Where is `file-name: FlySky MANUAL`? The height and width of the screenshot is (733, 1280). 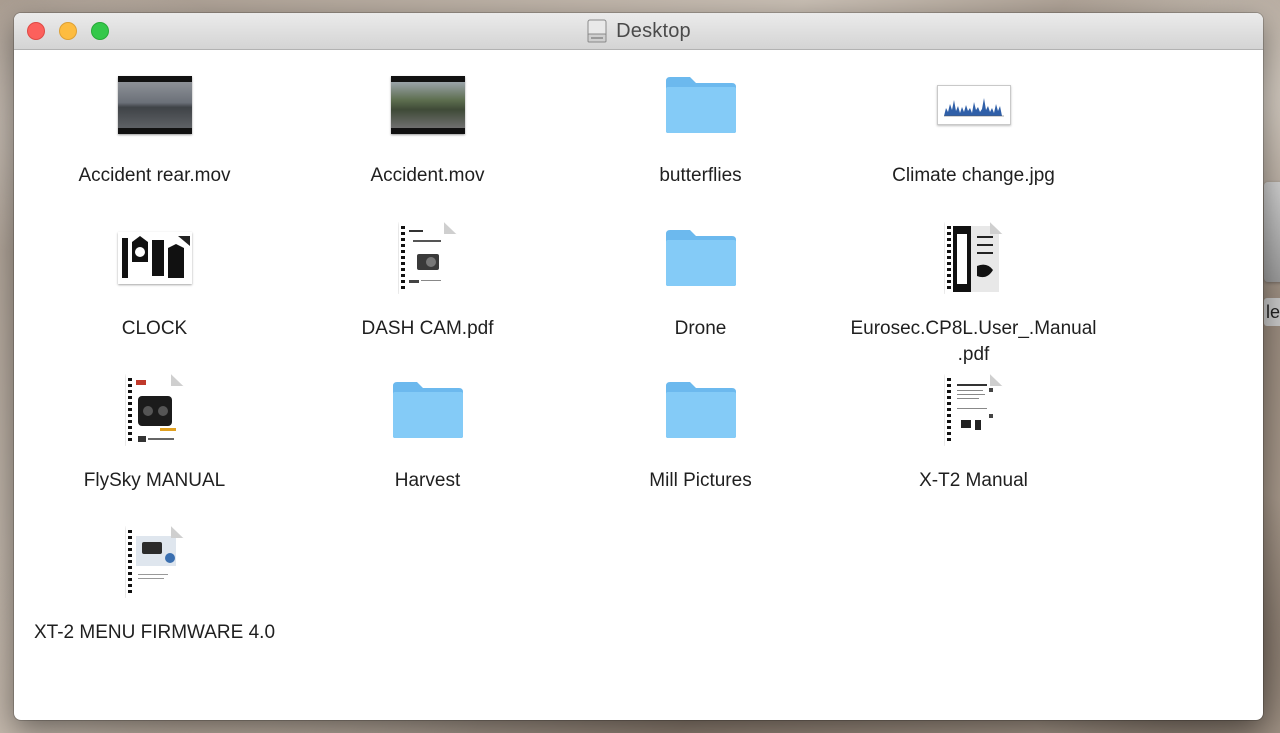
file-name: FlySky MANUAL is located at coordinates (154, 480).